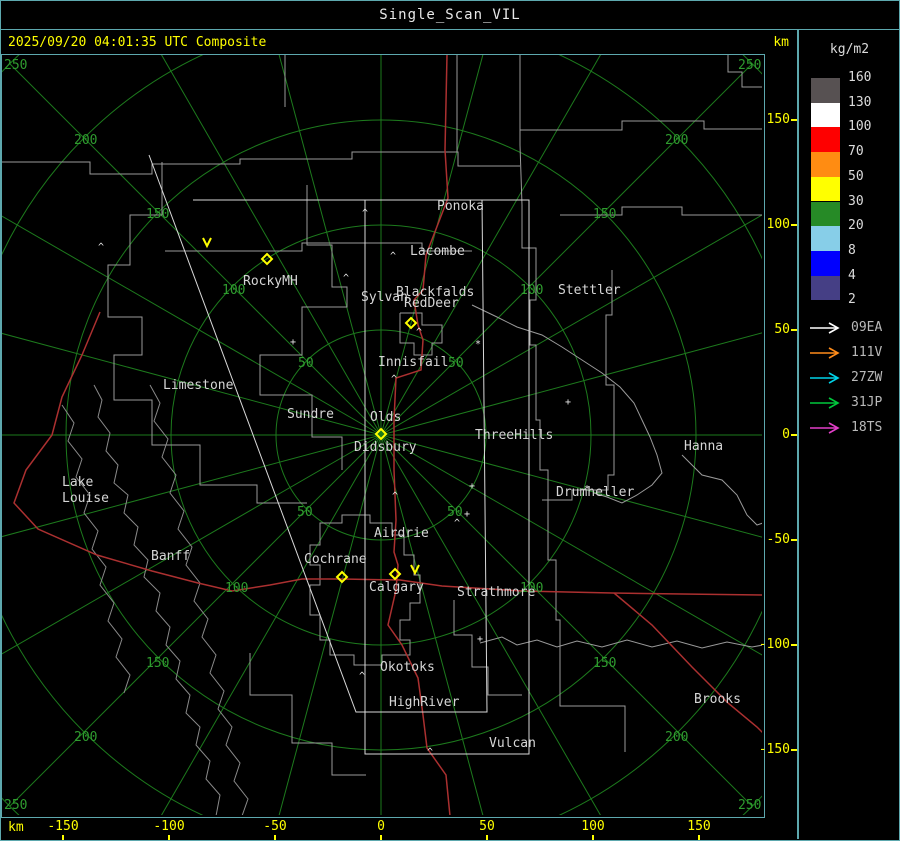 The width and height of the screenshot is (900, 841). I want to click on x-axis-tick-label: 50, so click(487, 826).